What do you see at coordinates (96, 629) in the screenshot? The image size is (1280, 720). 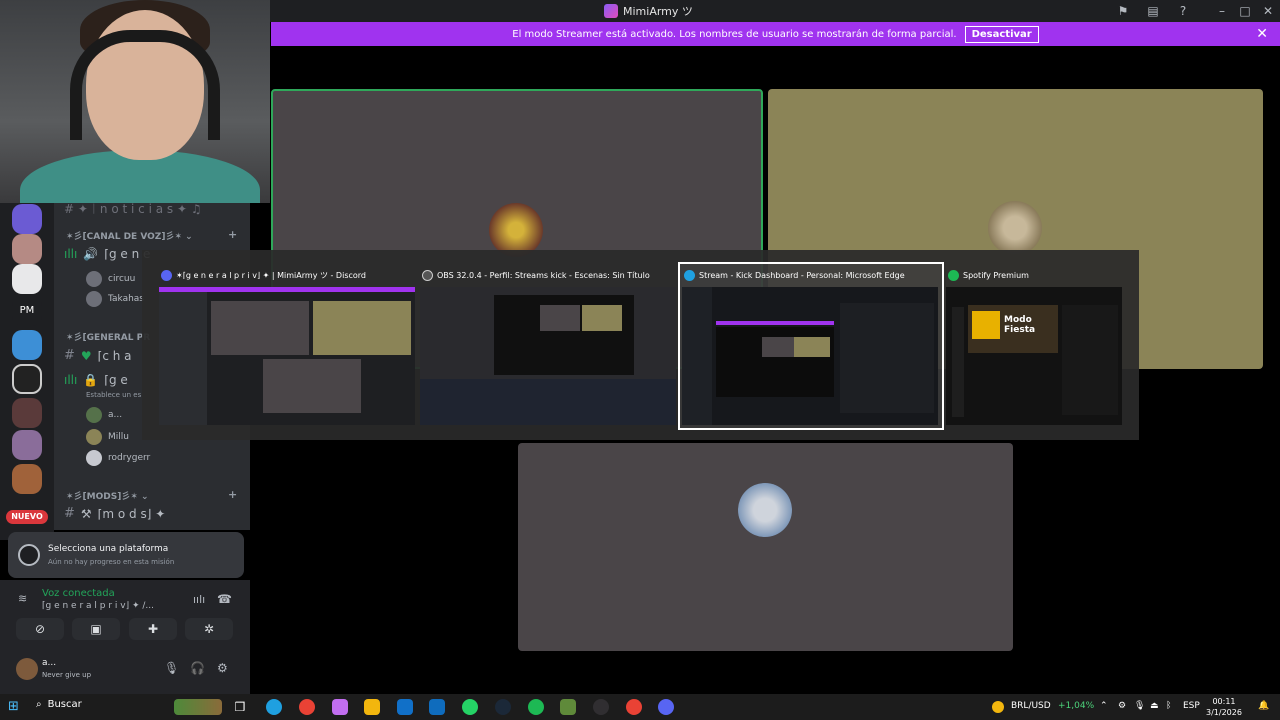 I see `screen-share-icon: ▣` at bounding box center [96, 629].